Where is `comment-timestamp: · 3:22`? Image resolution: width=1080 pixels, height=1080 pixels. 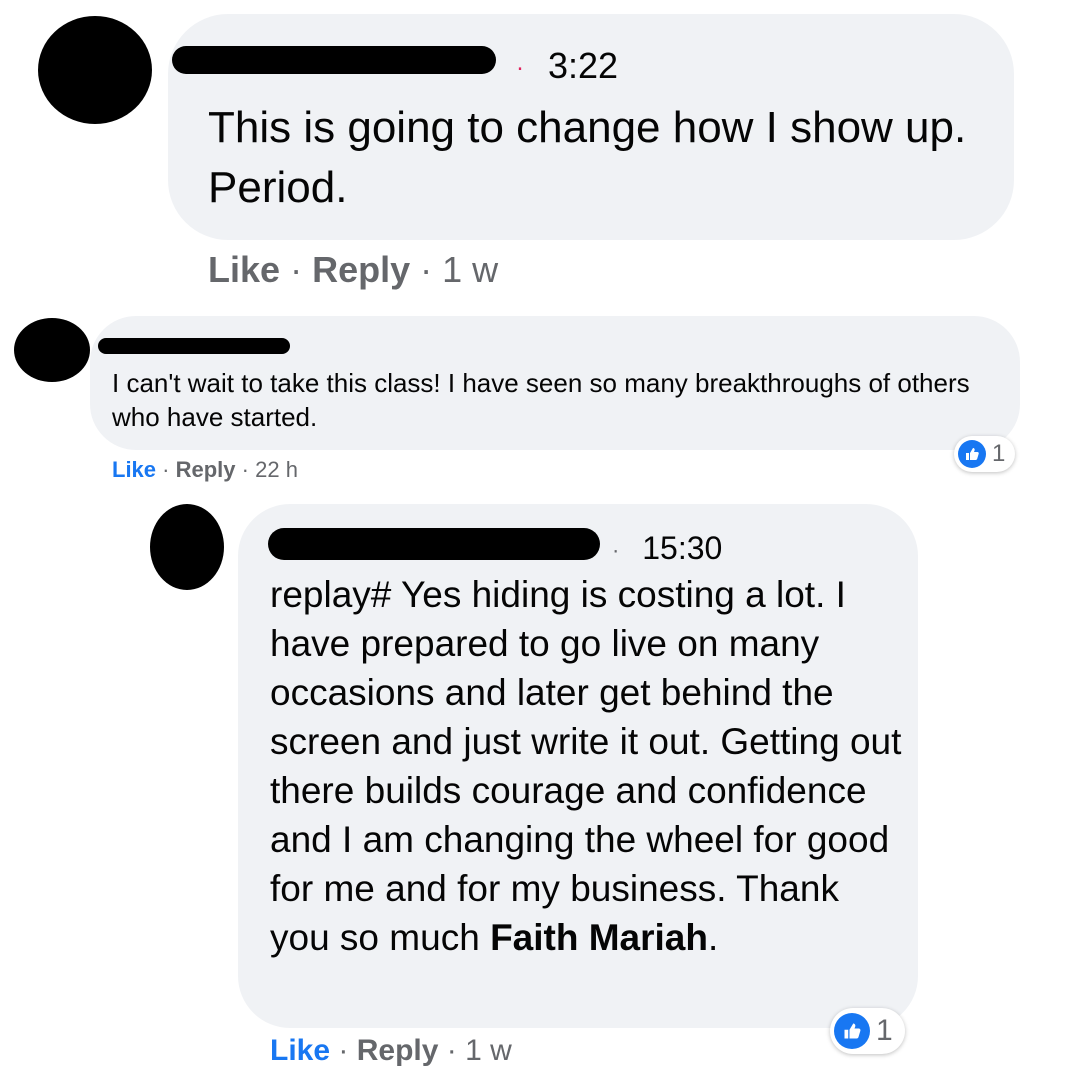
comment-timestamp: · 3:22 is located at coordinates (567, 67).